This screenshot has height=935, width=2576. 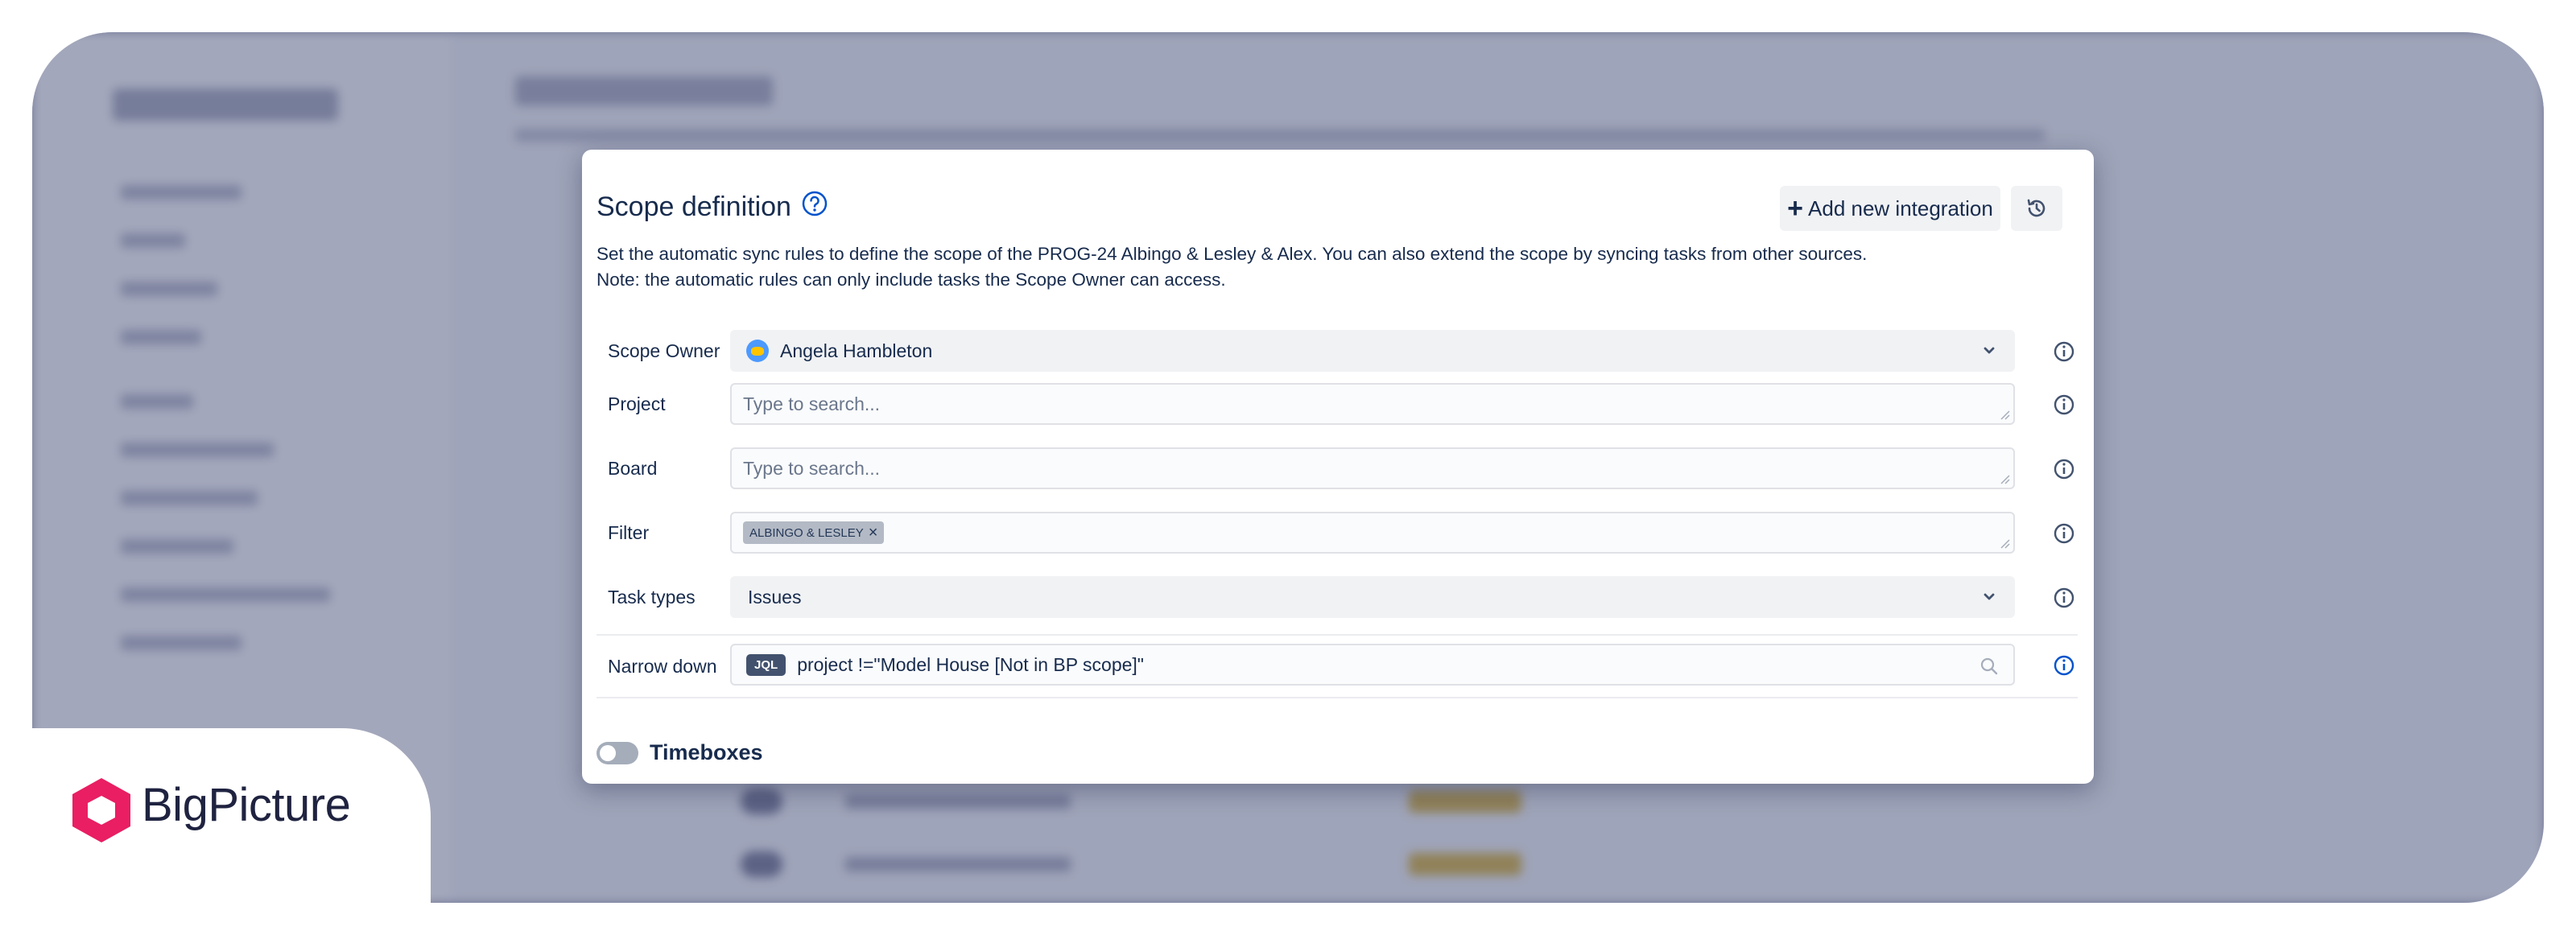 I want to click on add-new-integration-button: + Add new integration, so click(x=1890, y=208).